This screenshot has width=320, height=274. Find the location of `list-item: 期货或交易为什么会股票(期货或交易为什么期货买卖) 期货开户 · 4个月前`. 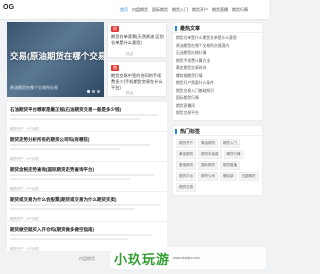

list-item: 期货或交易为什么会股票(期货或交易为什么期货买卖) 期货开户 · 4个月前 is located at coordinates (87, 207).